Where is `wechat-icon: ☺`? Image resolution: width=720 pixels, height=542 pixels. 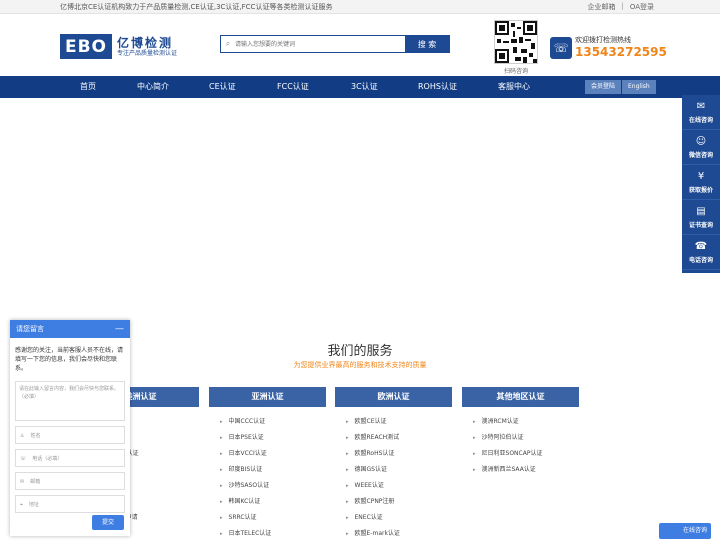
wechat-icon: ☺ is located at coordinates (701, 141).